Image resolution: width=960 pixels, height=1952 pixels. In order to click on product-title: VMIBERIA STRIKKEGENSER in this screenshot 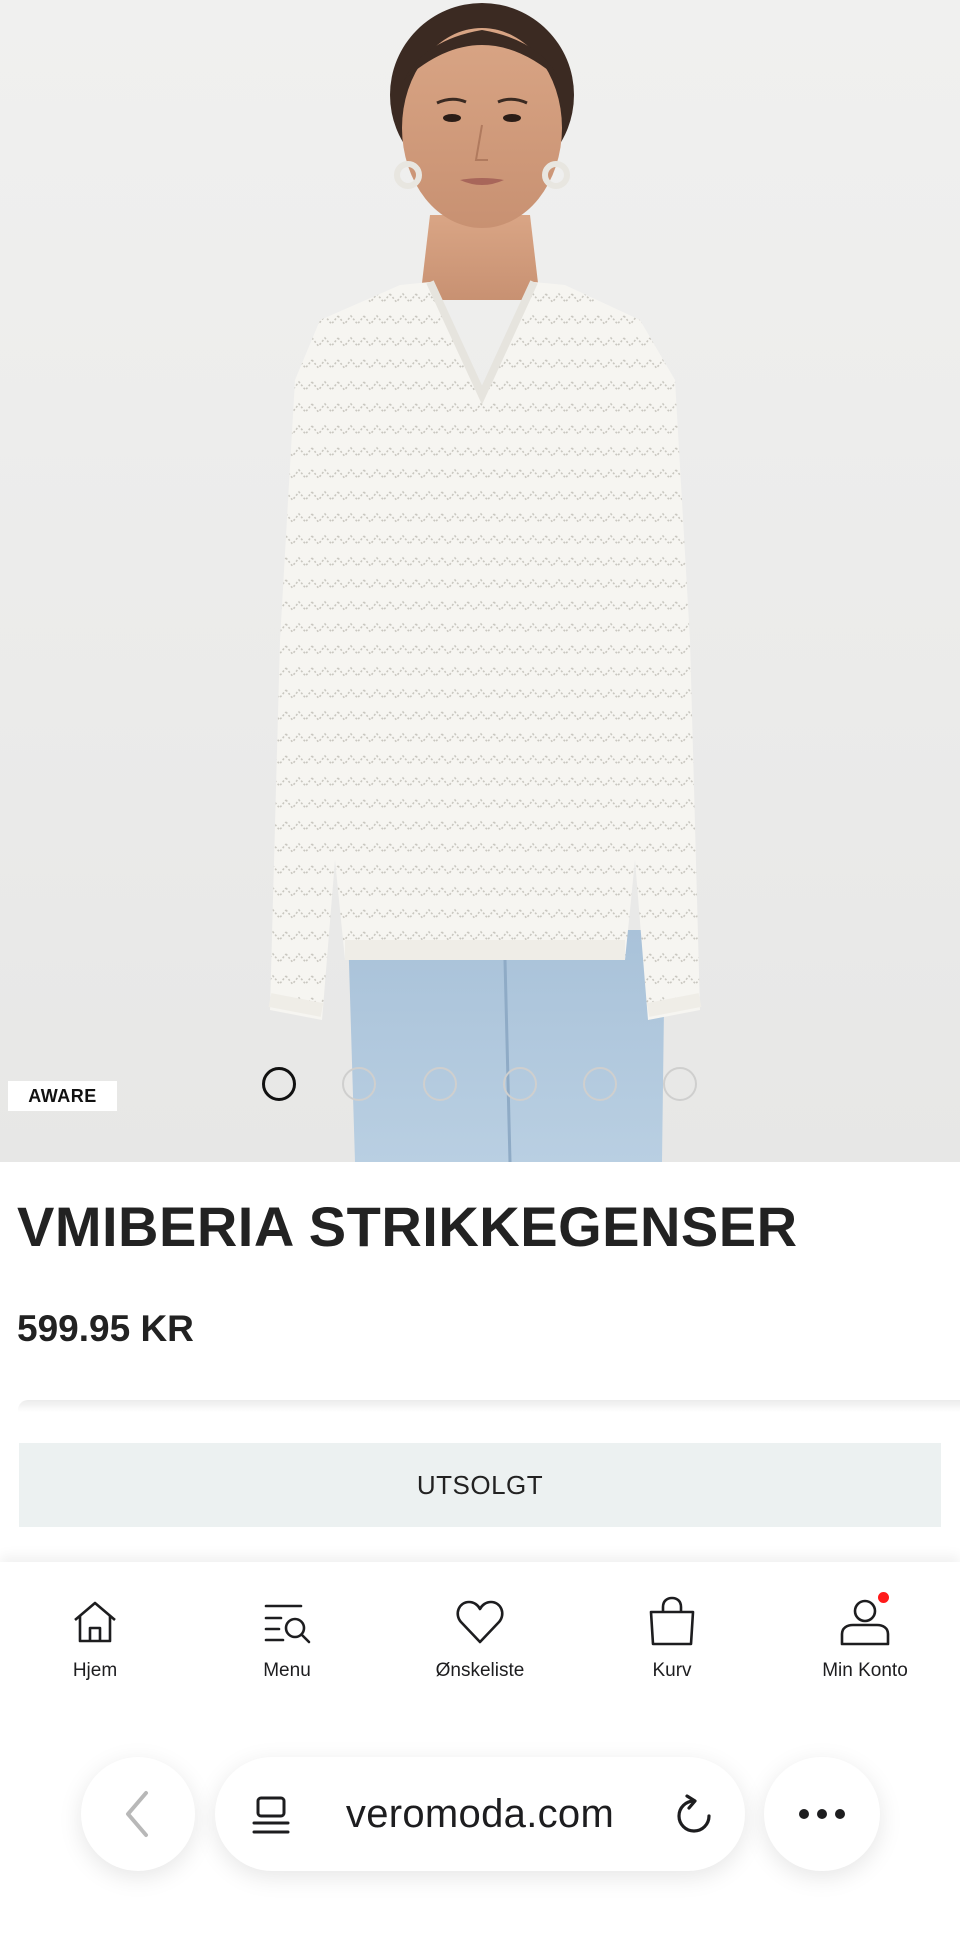, I will do `click(407, 1226)`.